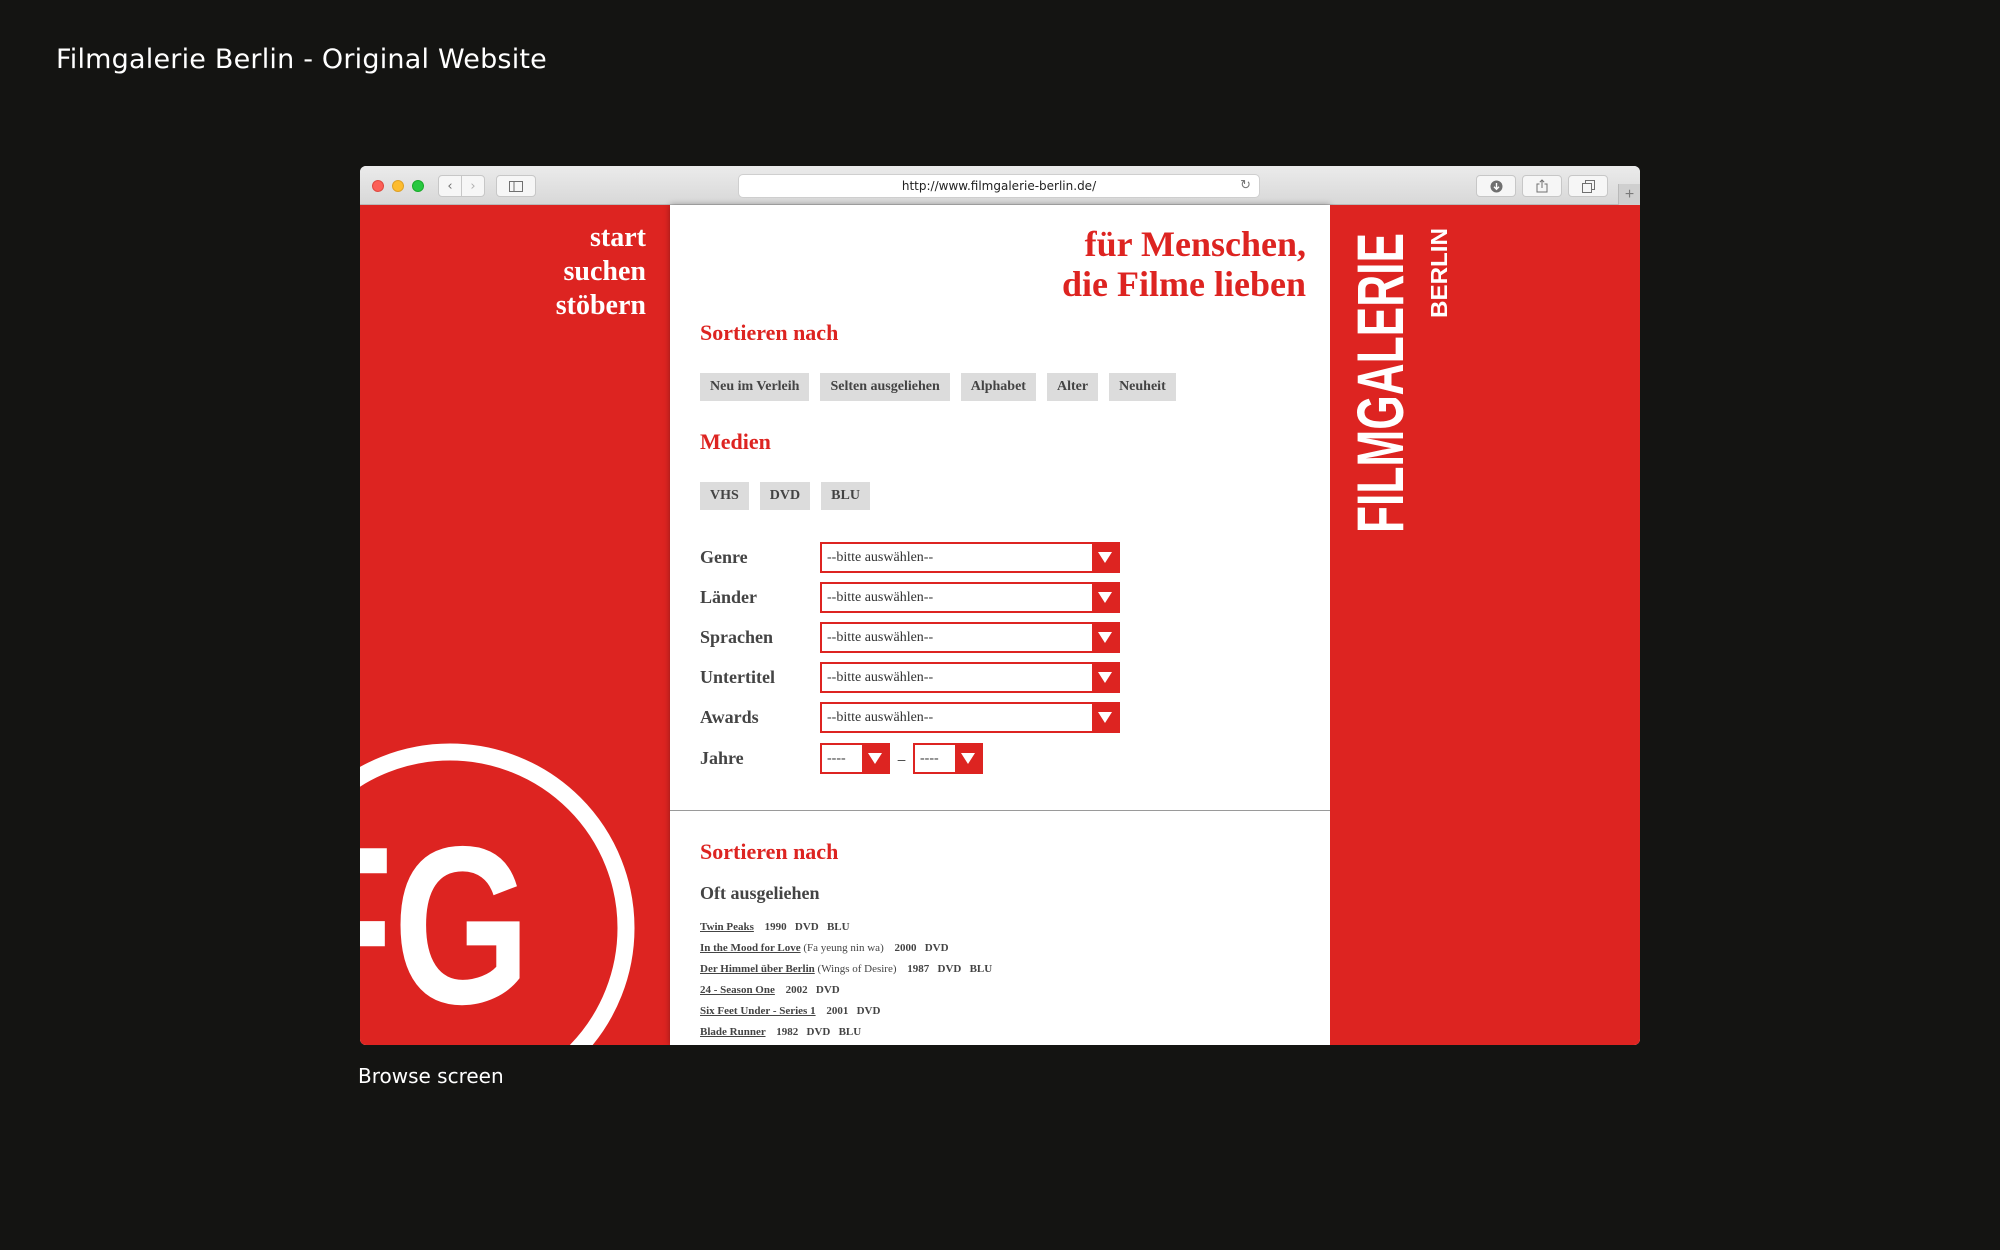 This screenshot has width=2000, height=1250. I want to click on share-button, so click(1542, 186).